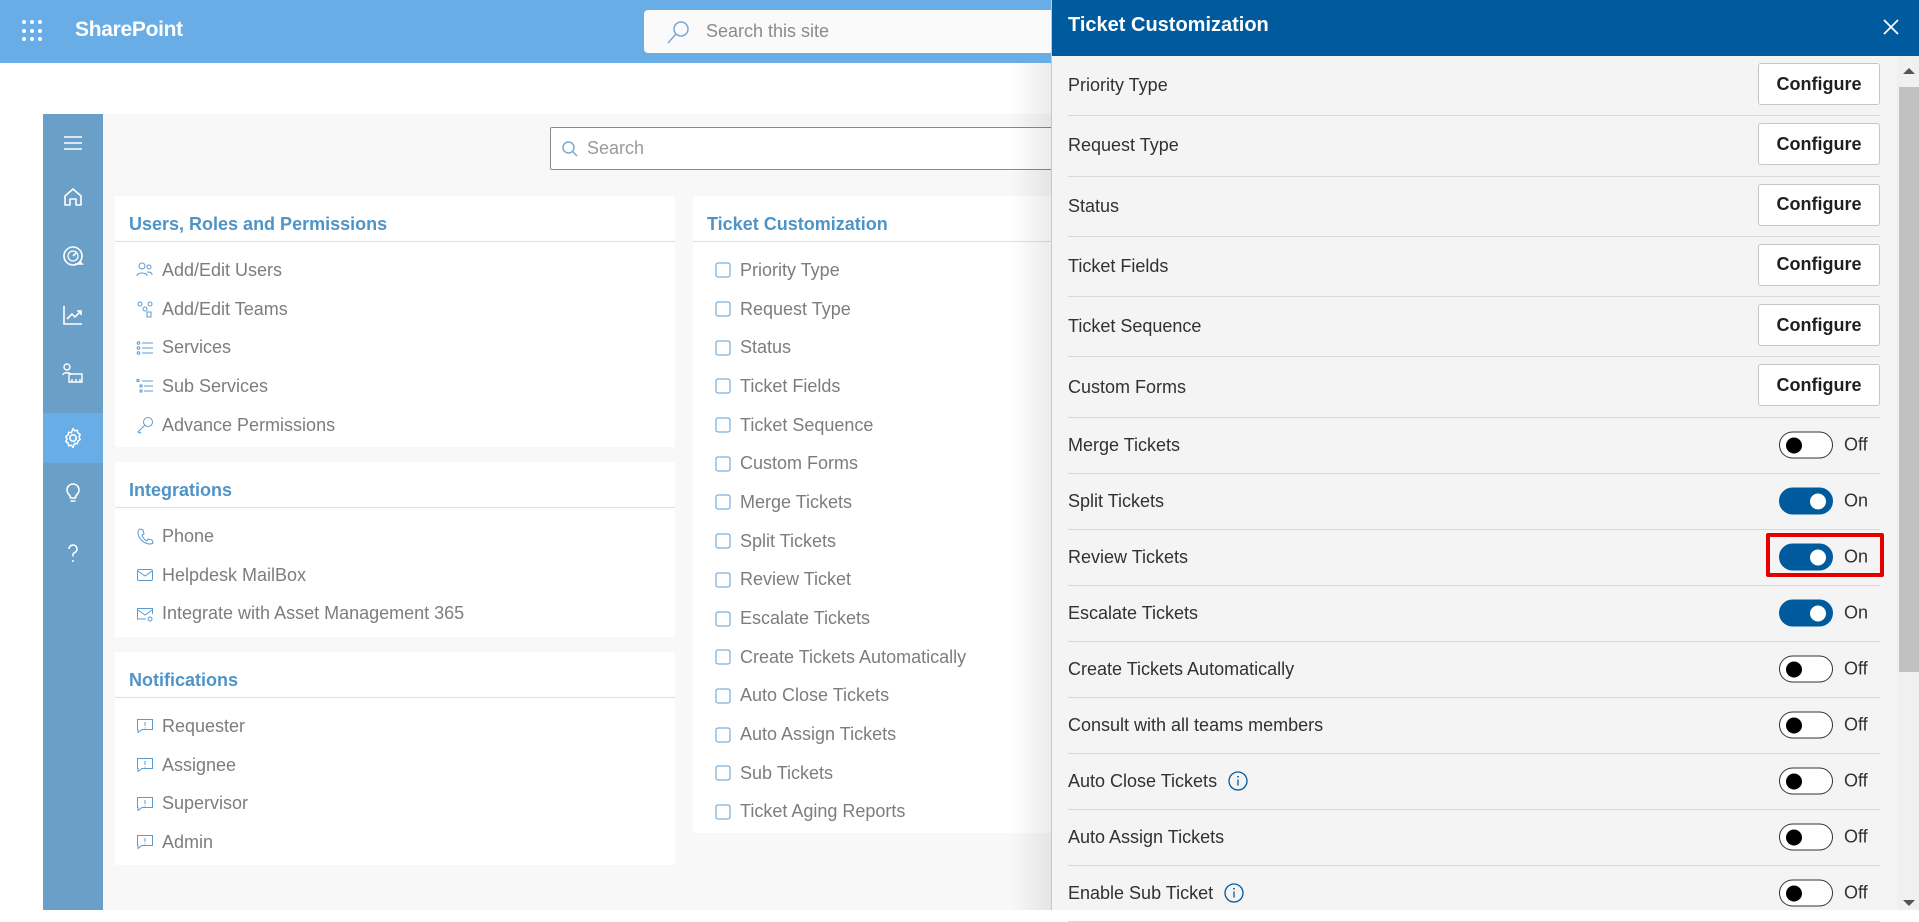 This screenshot has width=1919, height=922. I want to click on link-request-type: Request Type, so click(839, 309).